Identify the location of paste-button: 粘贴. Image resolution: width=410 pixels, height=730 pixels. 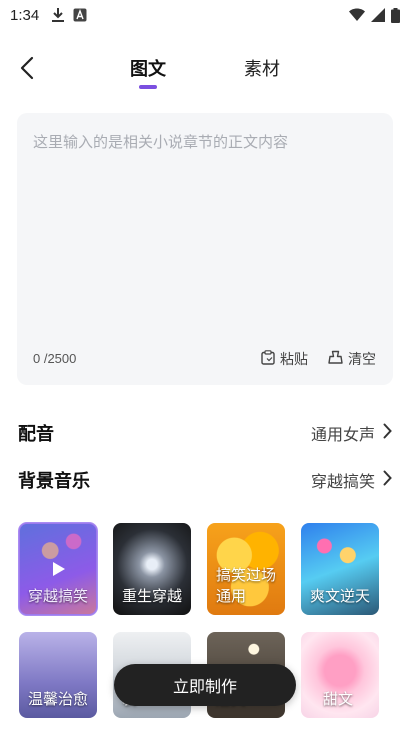
(284, 359).